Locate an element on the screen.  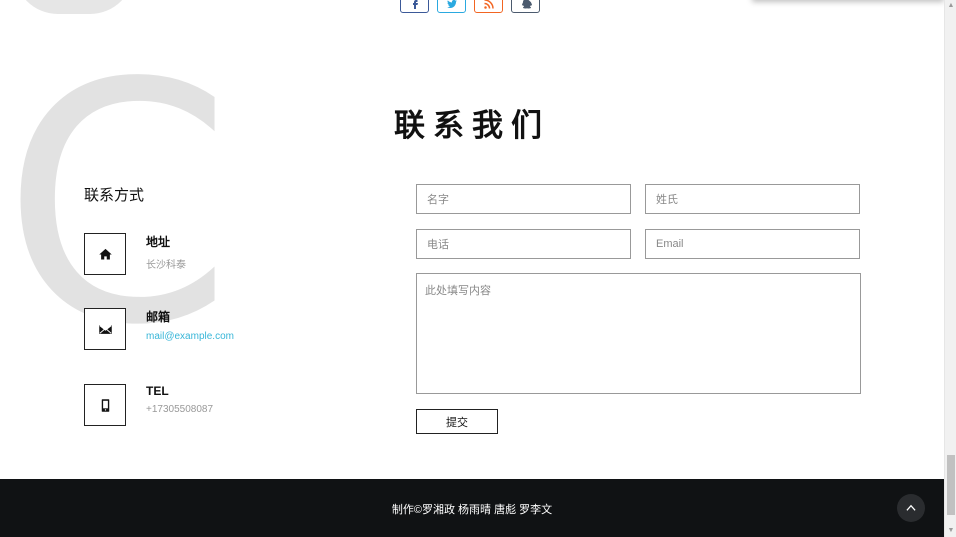
email-icon-box is located at coordinates (105, 329).